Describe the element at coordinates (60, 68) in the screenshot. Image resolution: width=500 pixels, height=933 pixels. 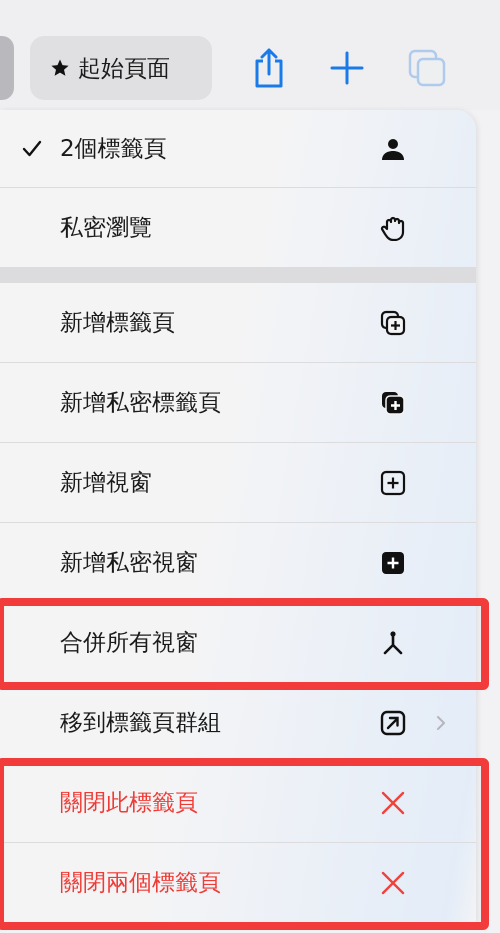
I see `star-icon` at that location.